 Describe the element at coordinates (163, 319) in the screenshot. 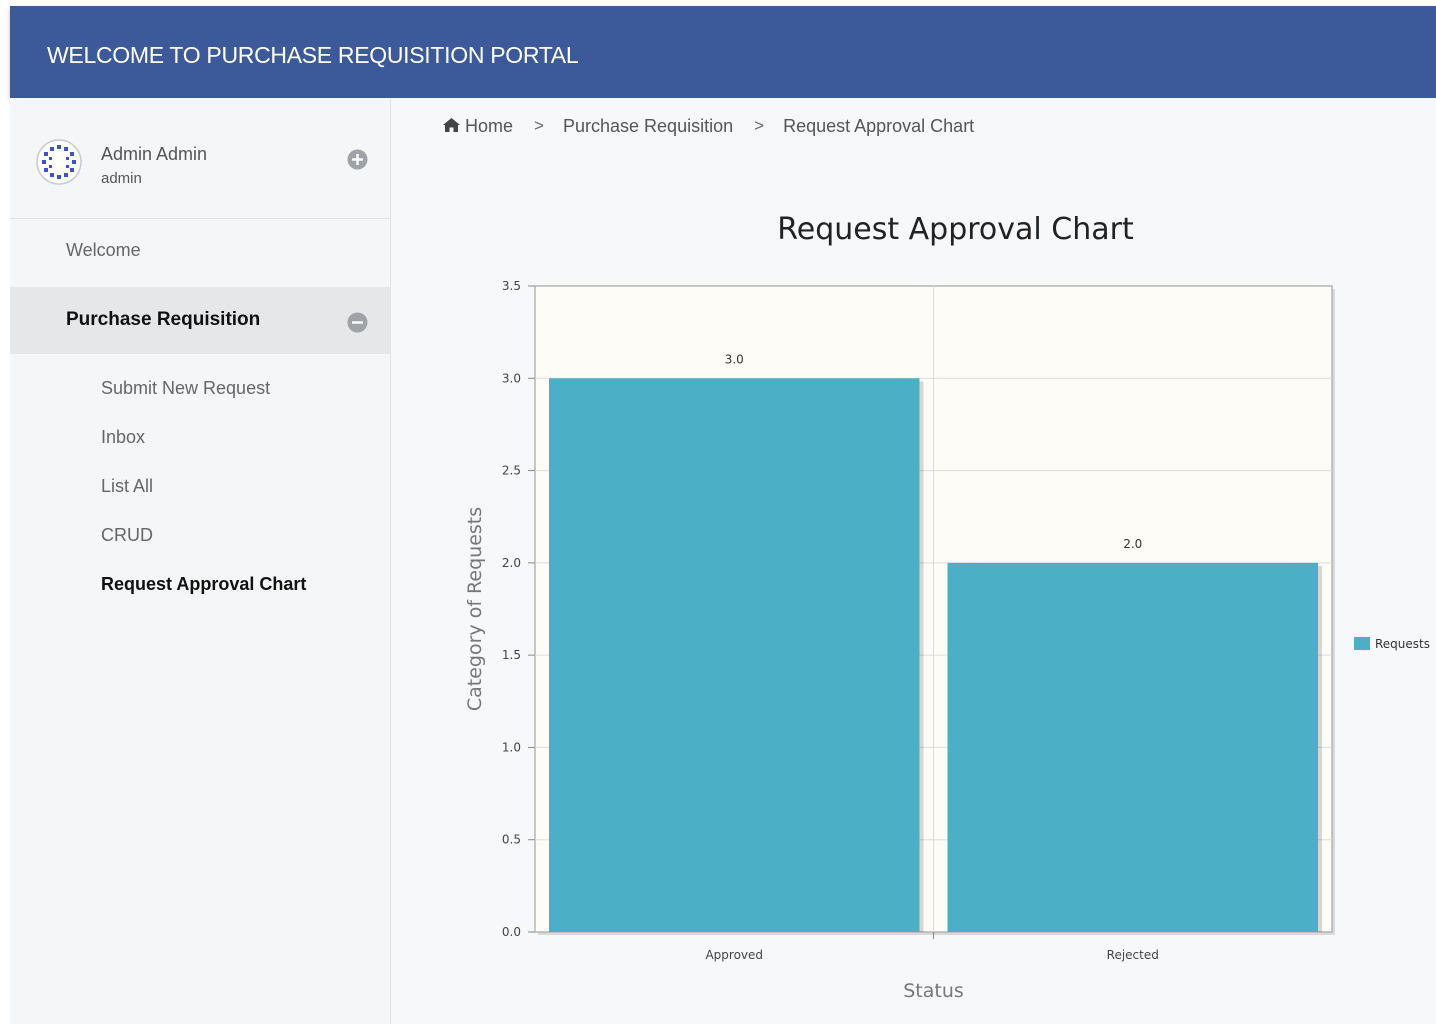

I see `sidebar-item-label: Purchase Requisition` at that location.